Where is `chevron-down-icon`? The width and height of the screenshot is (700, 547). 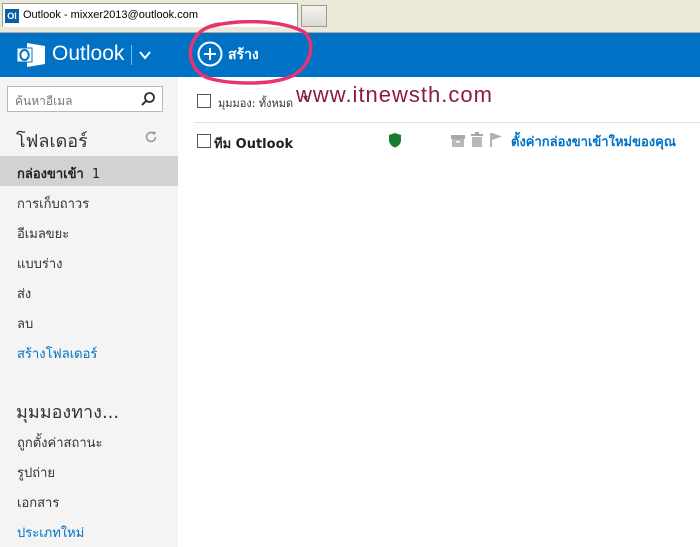 chevron-down-icon is located at coordinates (145, 55).